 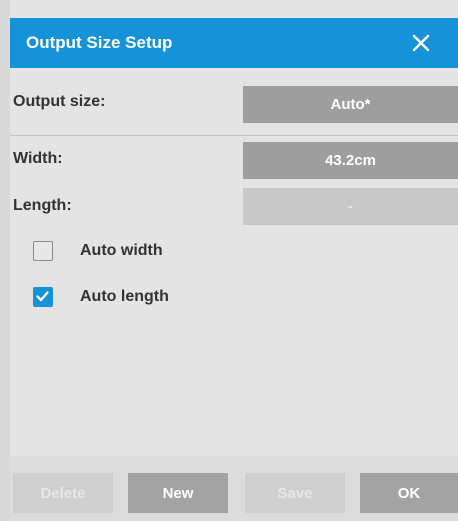 I want to click on auto-length-checkbox, so click(x=43, y=297).